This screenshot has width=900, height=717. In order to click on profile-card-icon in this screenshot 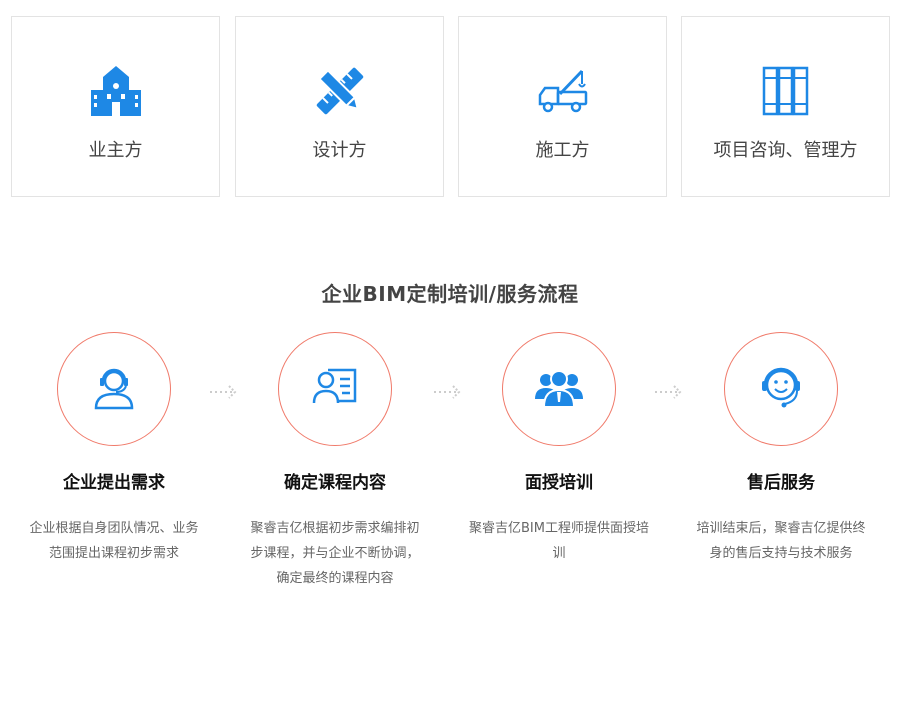, I will do `click(335, 389)`.